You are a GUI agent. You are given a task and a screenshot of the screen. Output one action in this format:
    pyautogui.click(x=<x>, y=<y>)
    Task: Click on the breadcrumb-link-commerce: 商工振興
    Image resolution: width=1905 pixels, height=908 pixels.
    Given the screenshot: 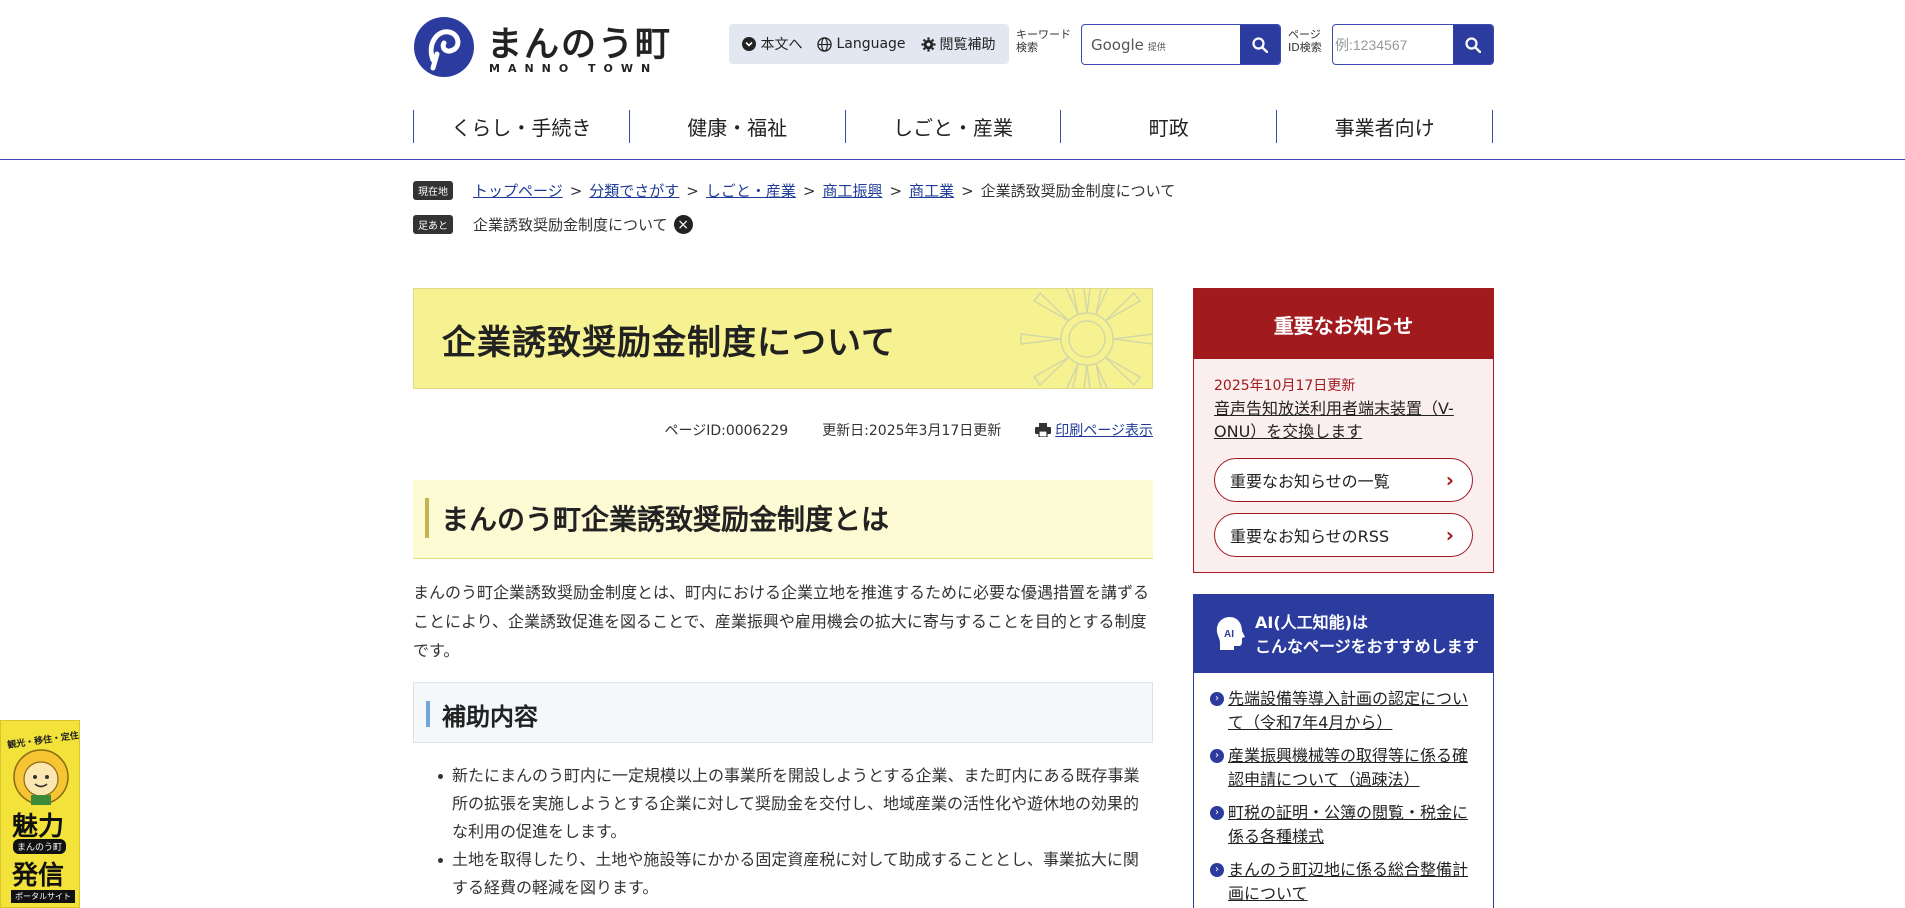 What is the action you would take?
    pyautogui.click(x=852, y=190)
    